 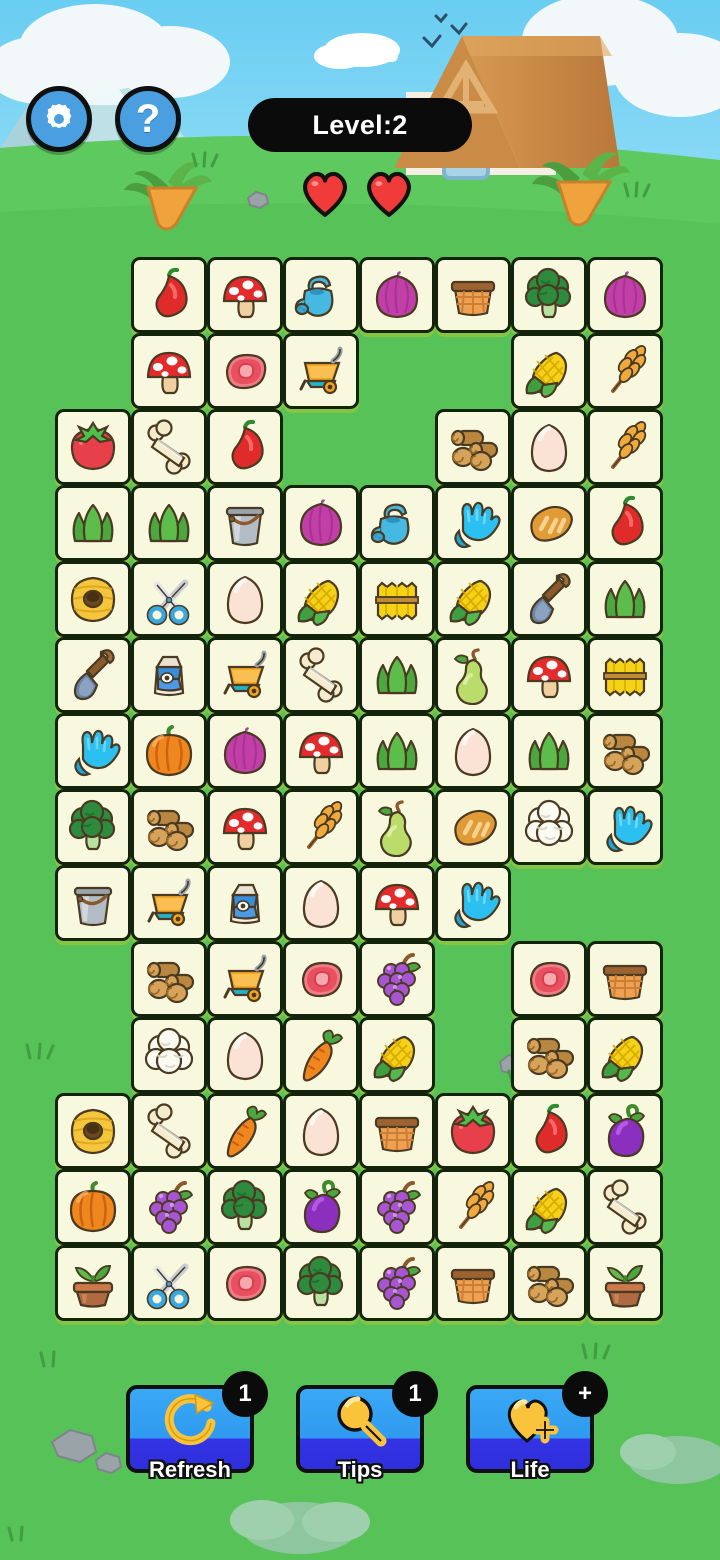 What do you see at coordinates (245, 1394) in the screenshot?
I see `refresh-count-badge: 1` at bounding box center [245, 1394].